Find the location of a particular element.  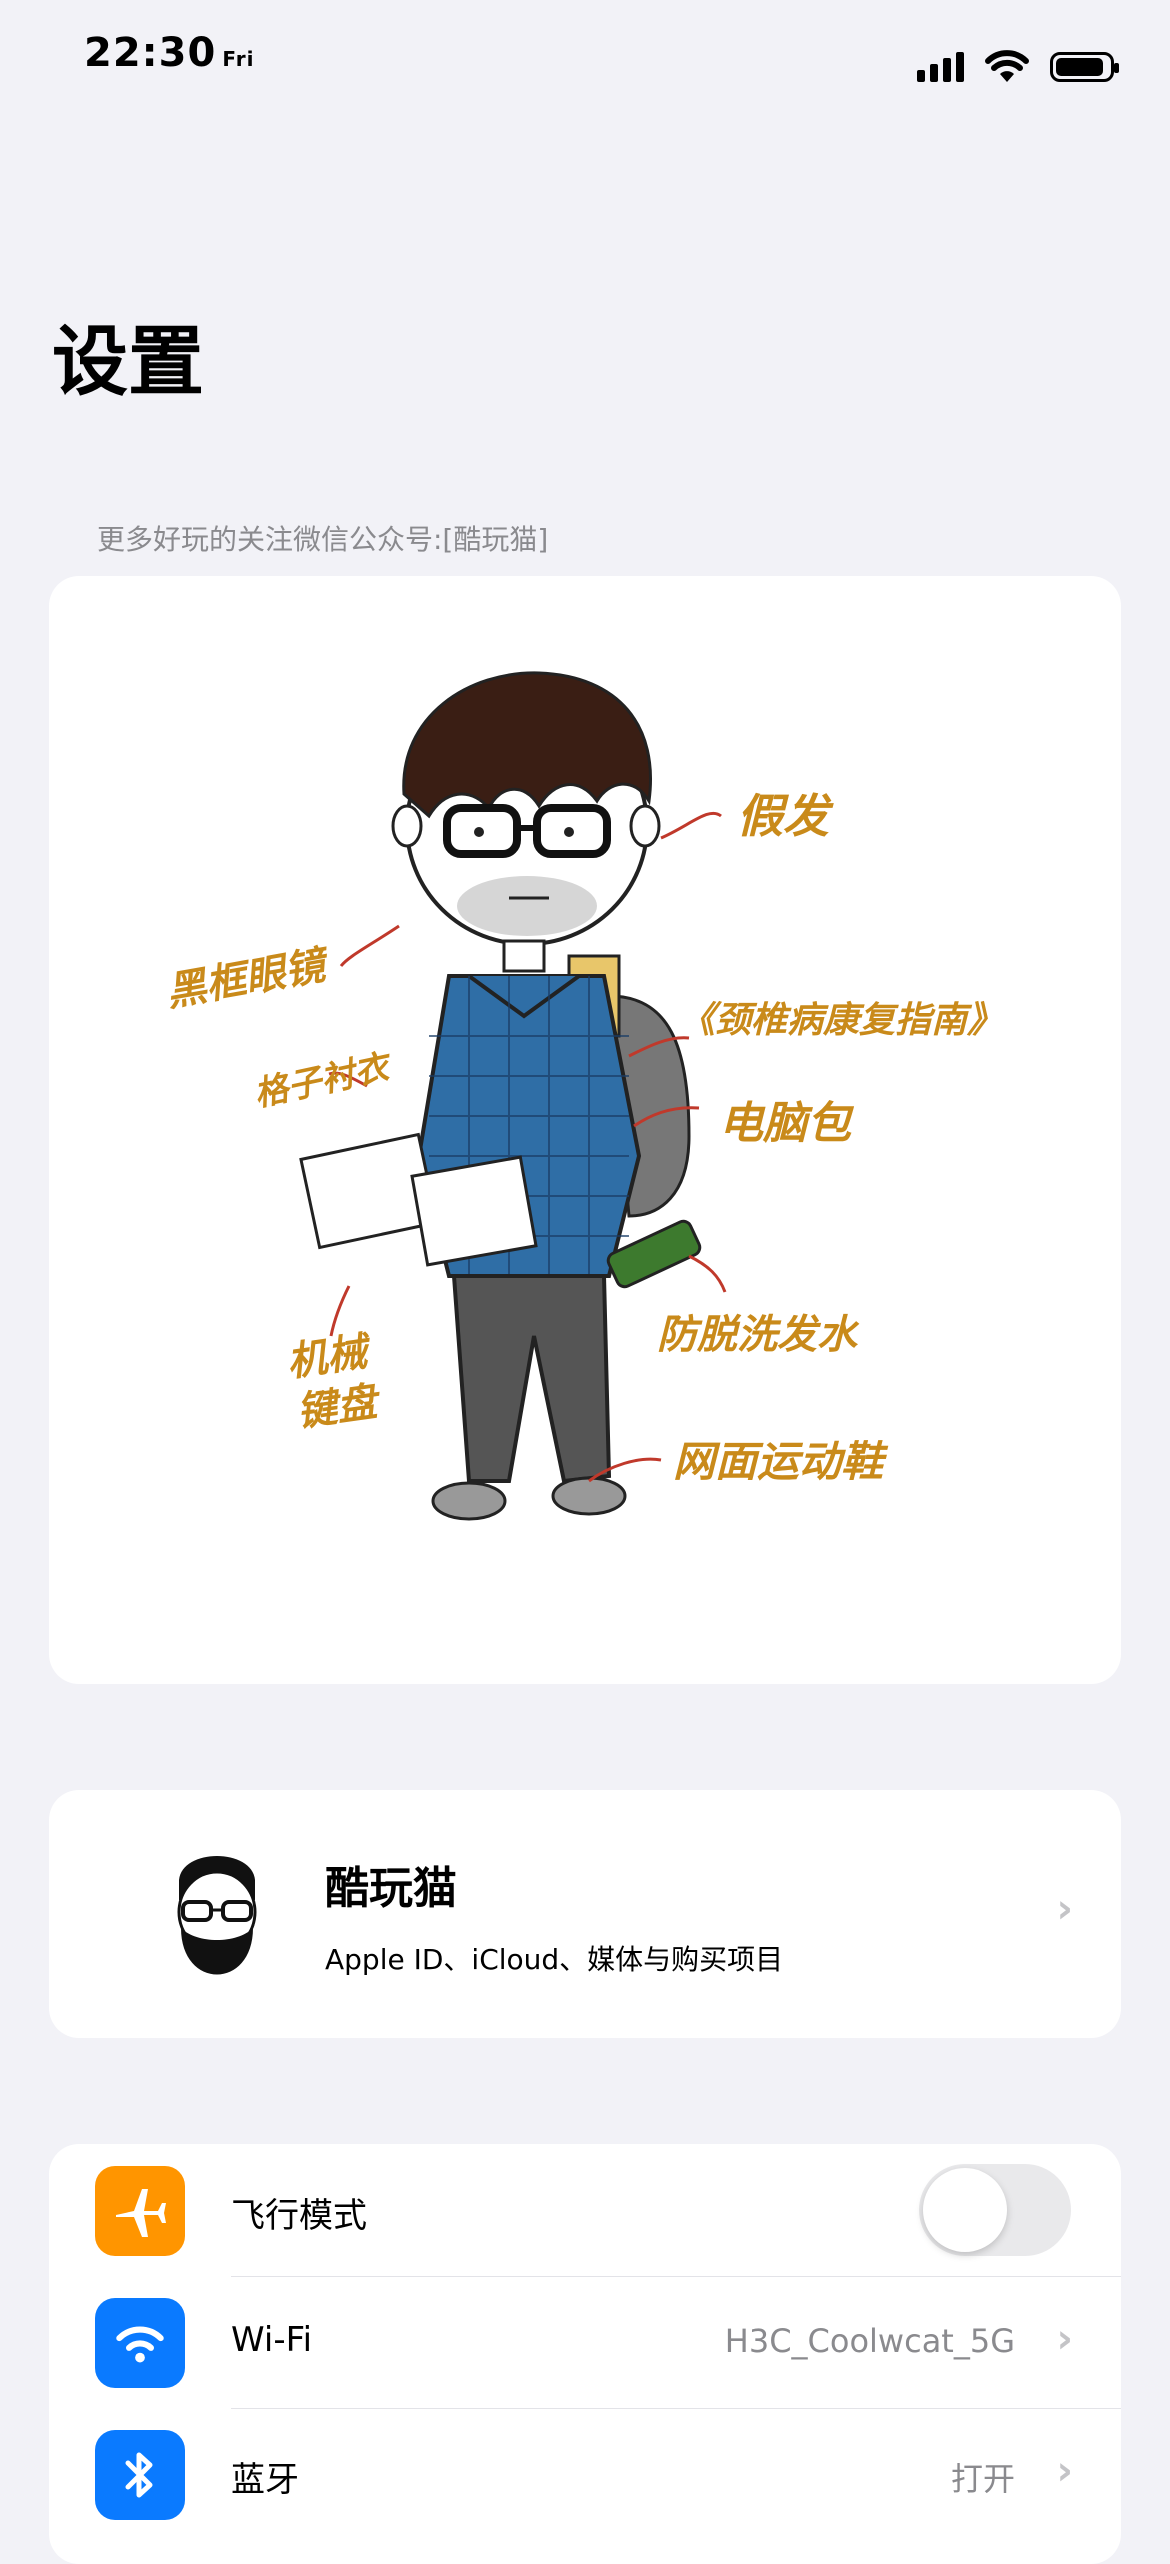

settings-row-airplane-mode: 飞行模式 is located at coordinates (585, 2210).